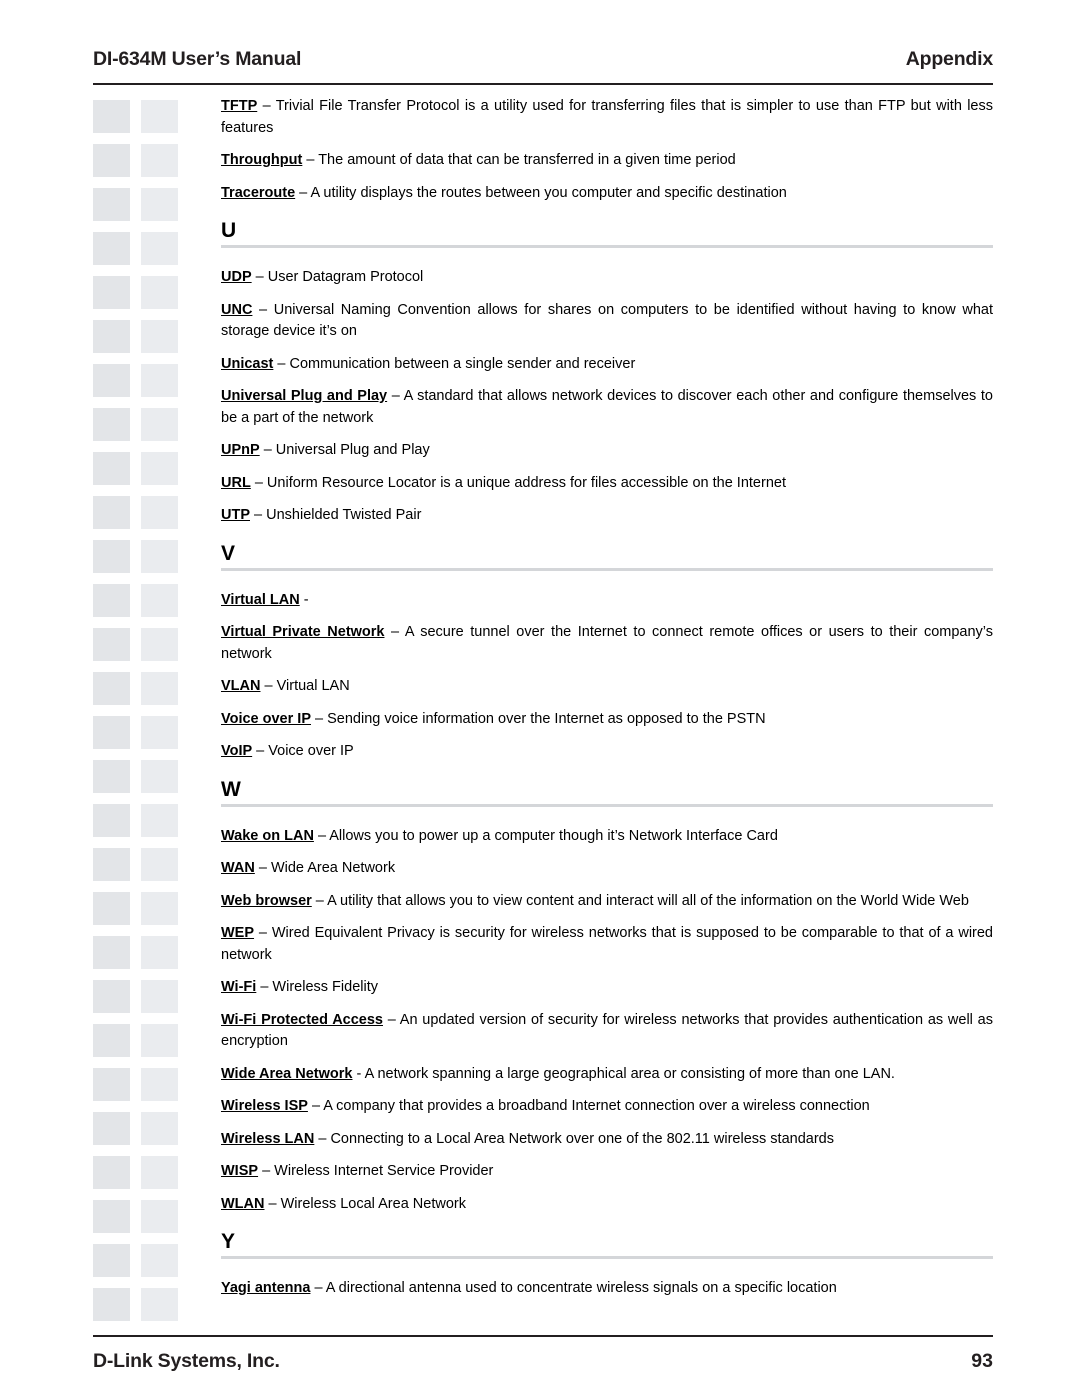  Describe the element at coordinates (231, 789) in the screenshot. I see `letter-label: W` at that location.